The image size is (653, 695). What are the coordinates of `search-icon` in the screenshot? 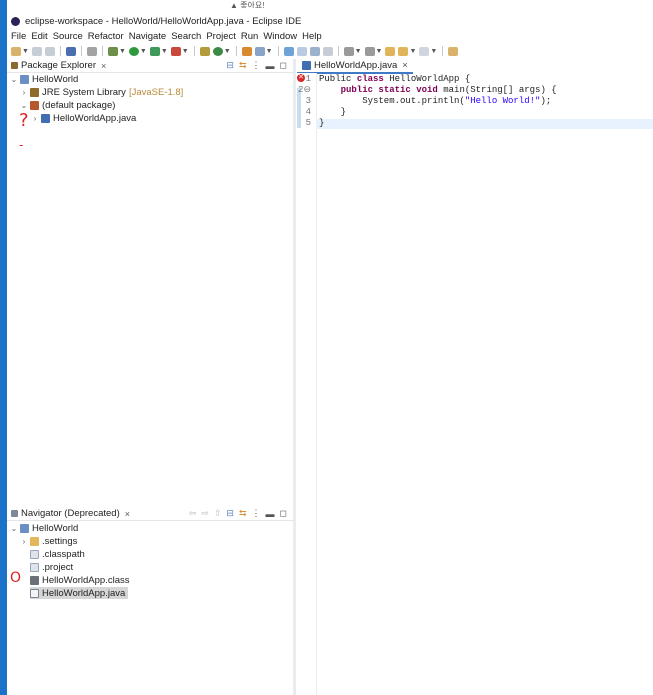 It's located at (259, 51).